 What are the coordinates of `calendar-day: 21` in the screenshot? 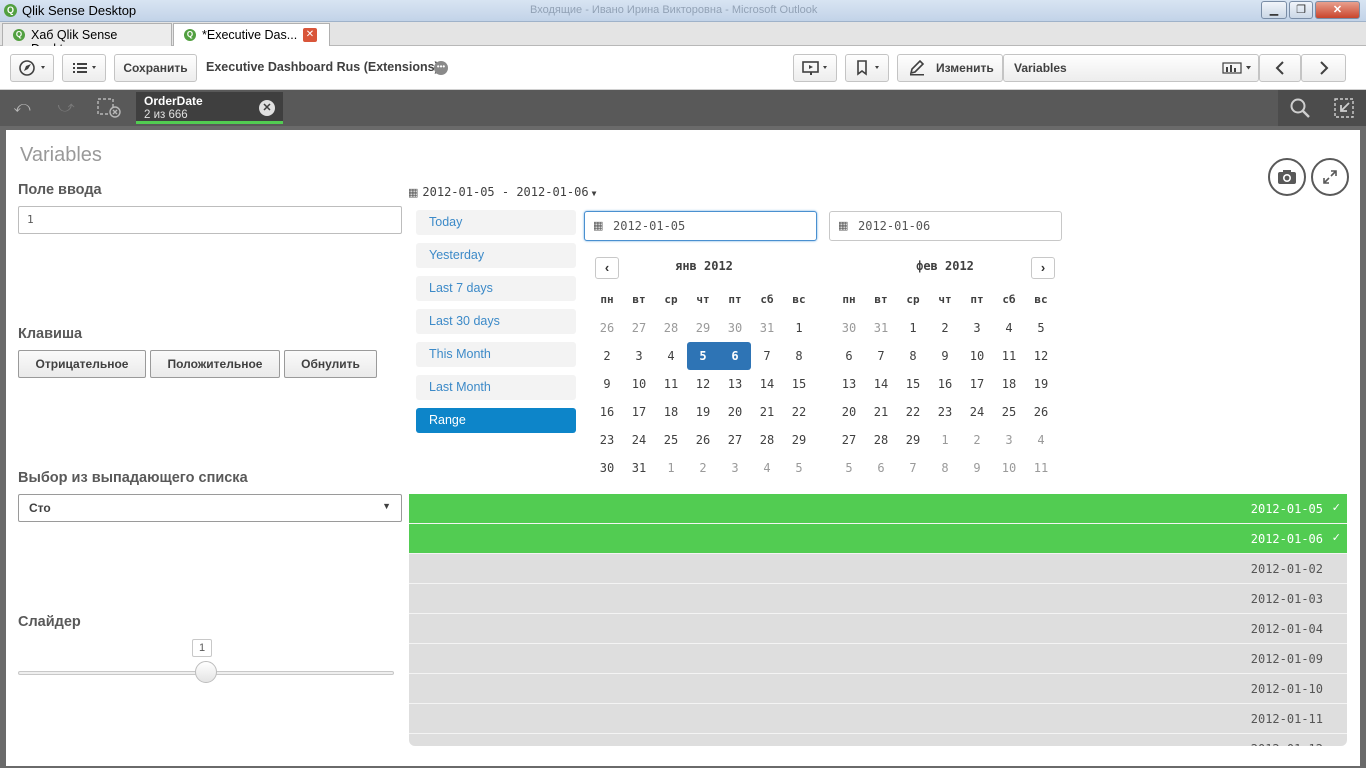 It's located at (767, 412).